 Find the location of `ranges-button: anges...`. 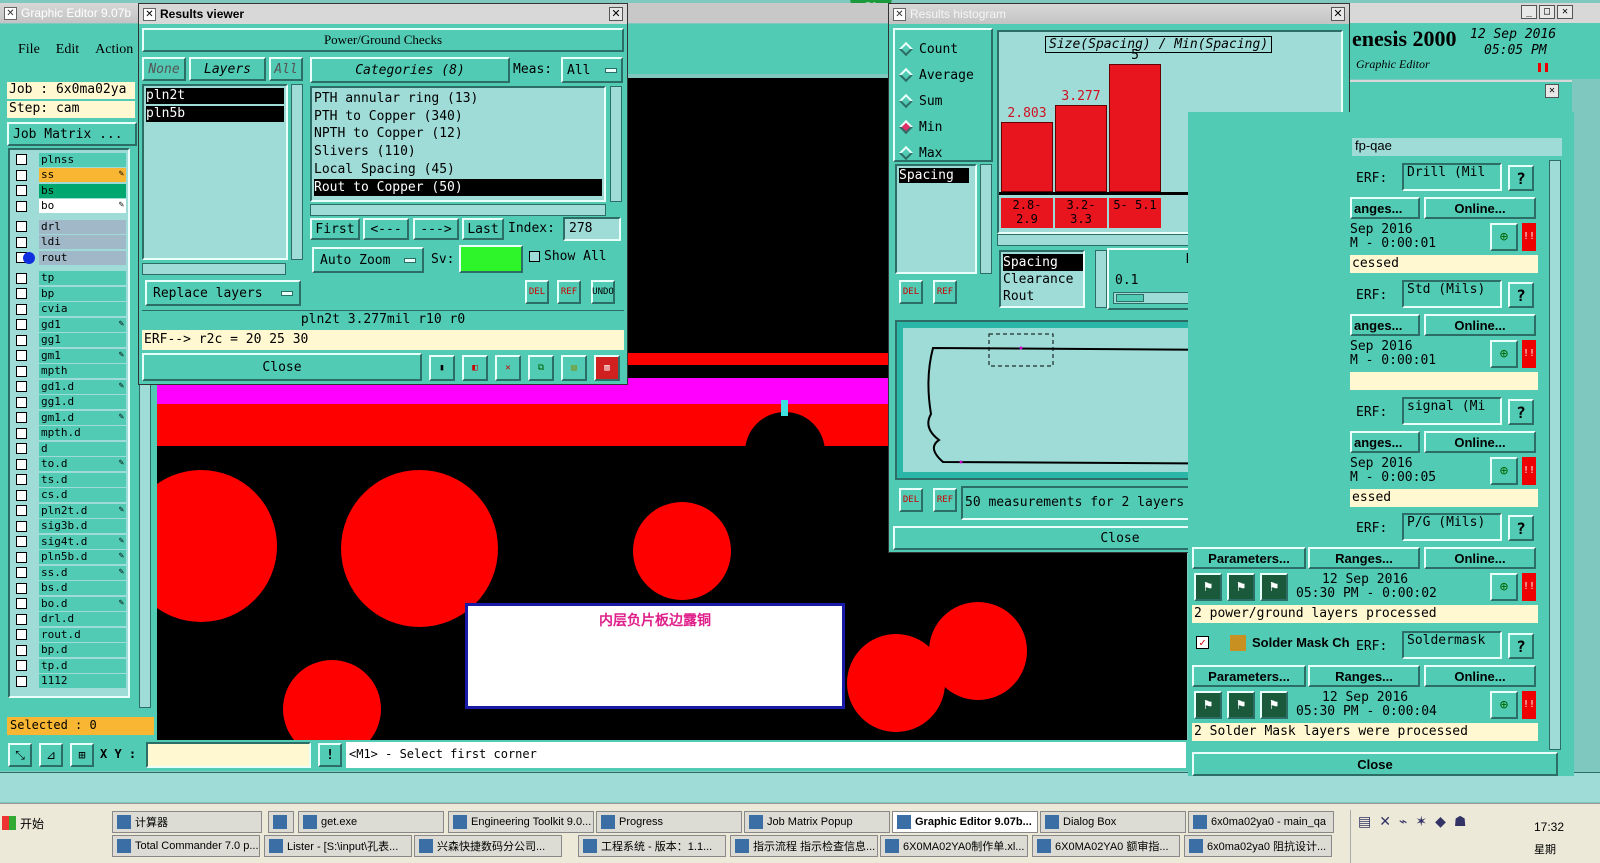

ranges-button: anges... is located at coordinates (1385, 325).